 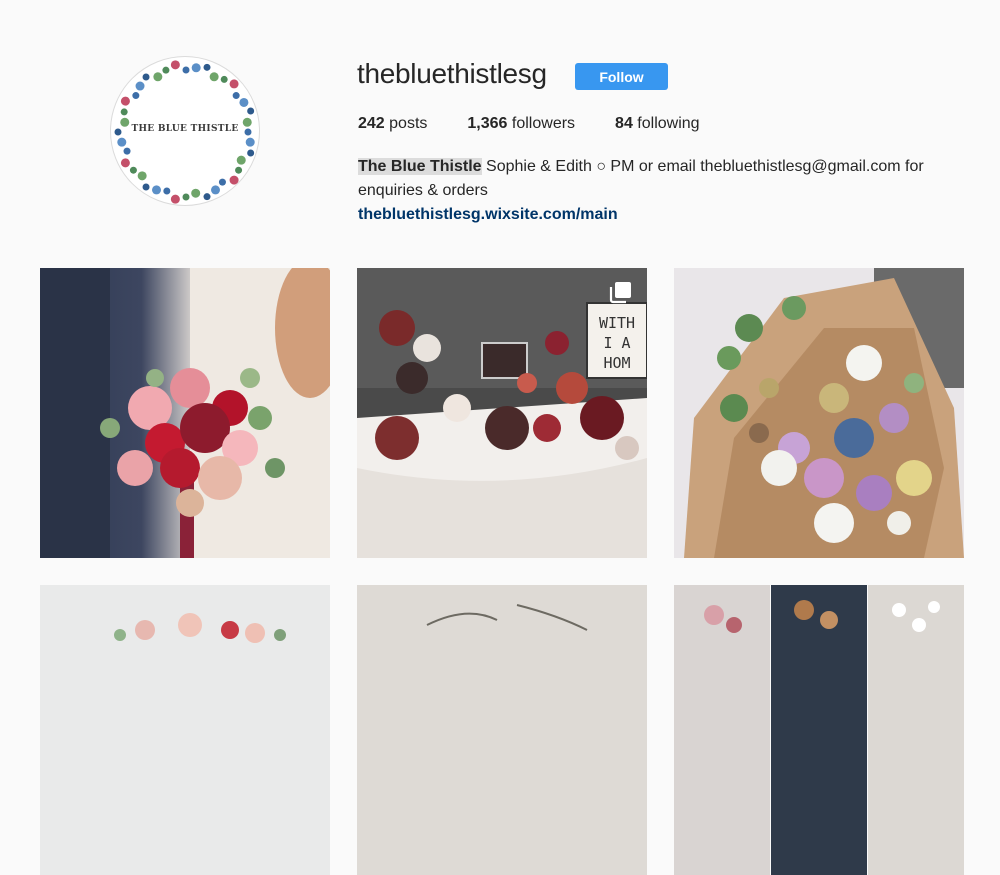 I want to click on profile-avatar: THE BLUE THISTLE, so click(x=185, y=131).